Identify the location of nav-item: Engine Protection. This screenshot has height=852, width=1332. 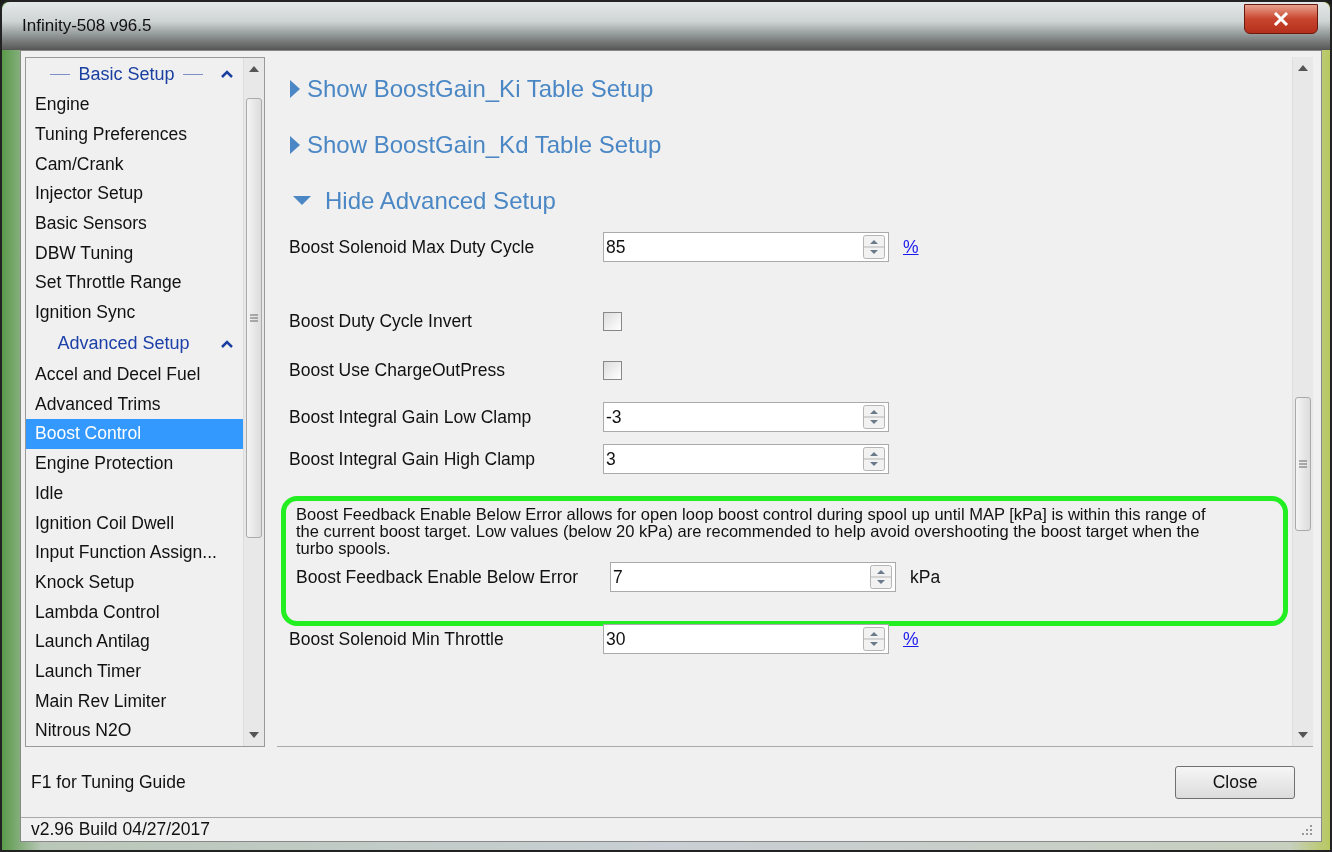
(134, 464).